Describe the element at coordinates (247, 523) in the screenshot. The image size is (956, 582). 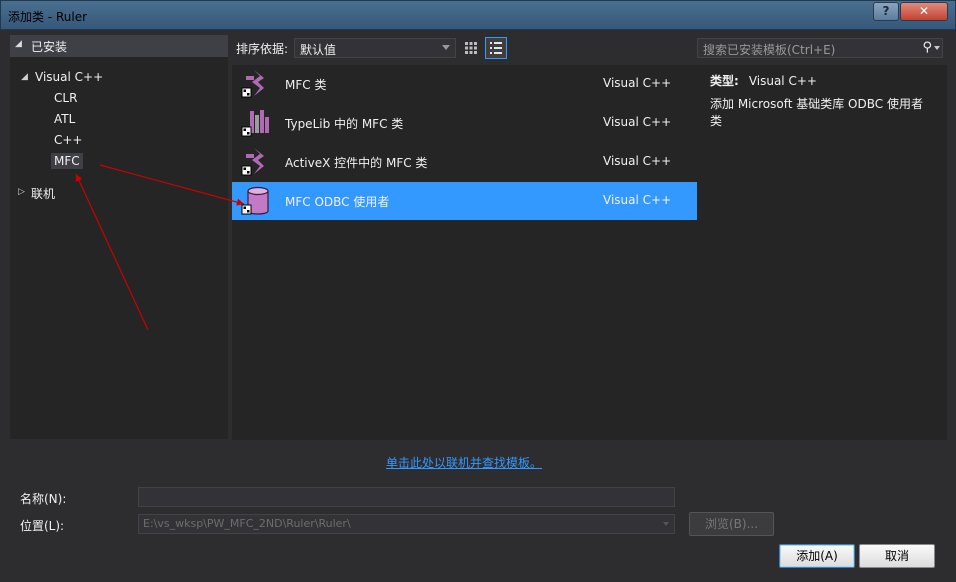
I see `location-value: E:\vs_wksp\PW_MFC_2ND\Ruler\Ruler\` at that location.